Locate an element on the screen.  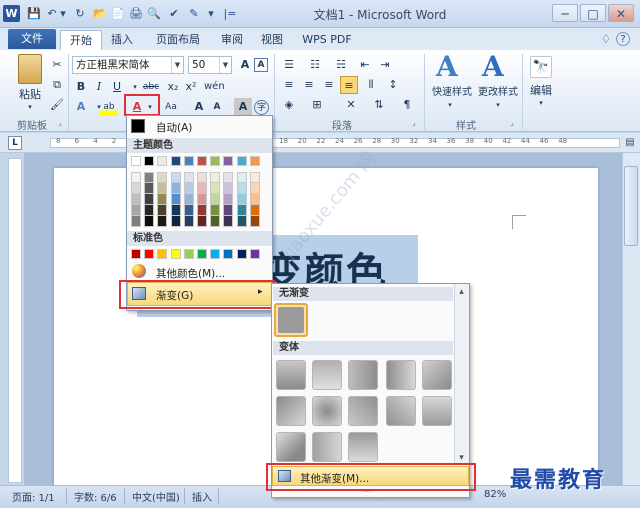
borders-icon: ⊞ is located at coordinates (317, 105).